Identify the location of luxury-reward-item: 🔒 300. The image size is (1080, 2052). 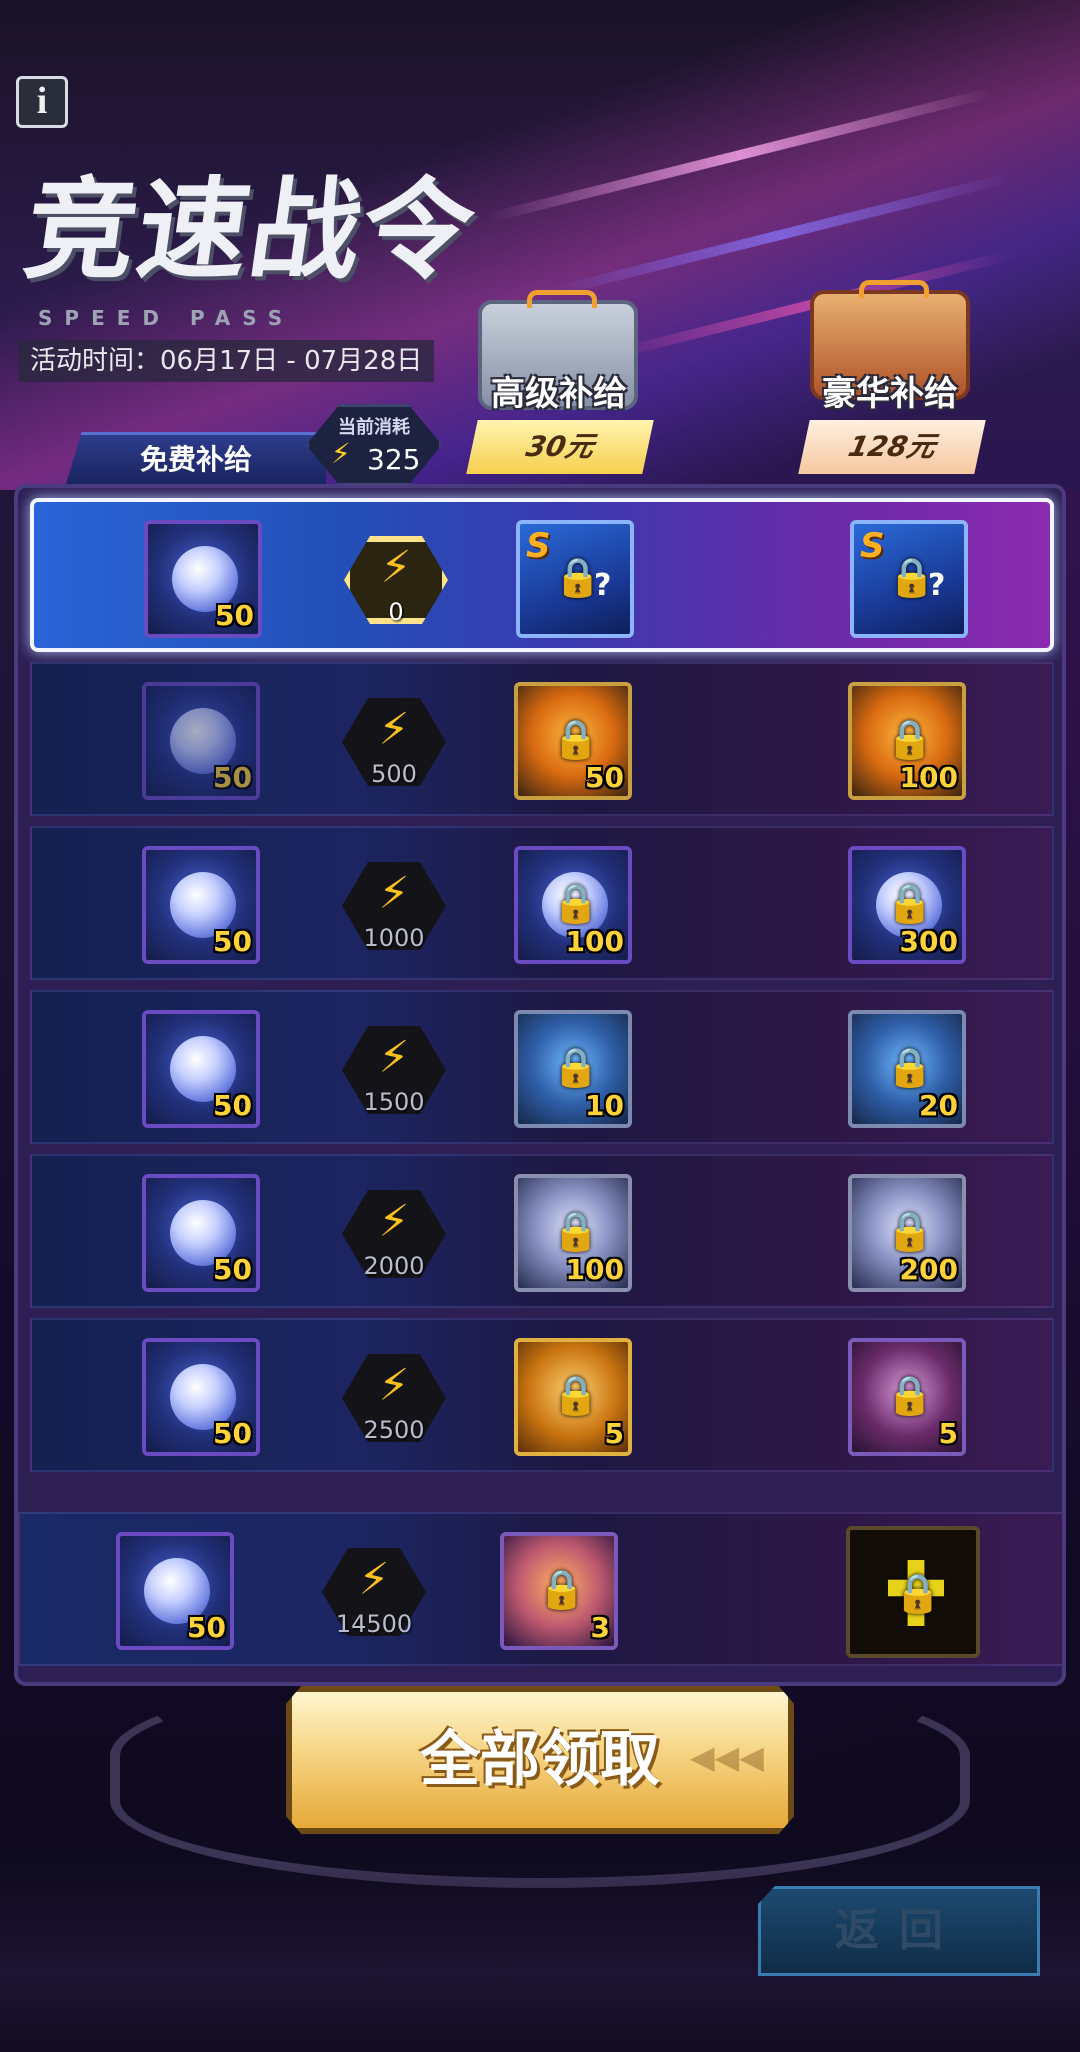
(907, 905).